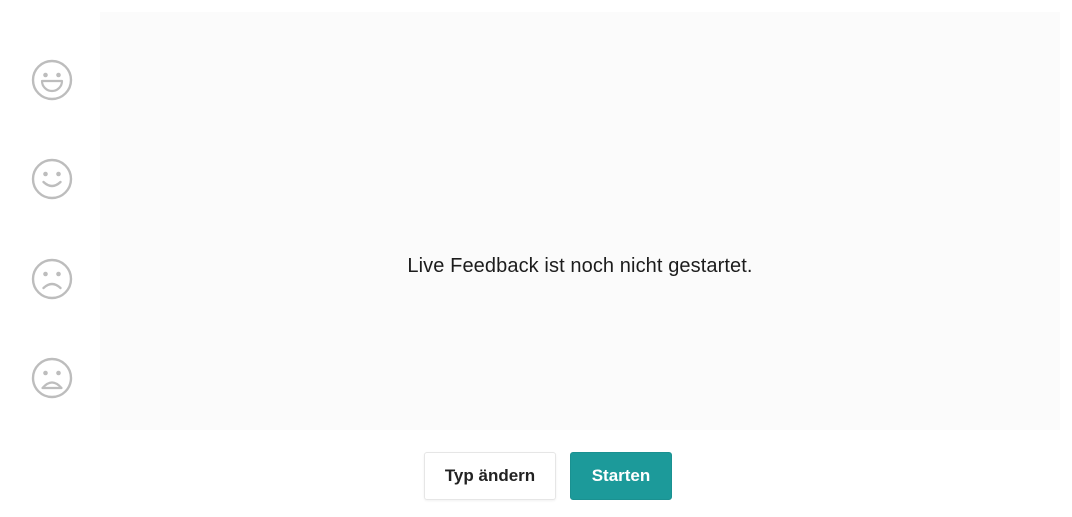 This screenshot has height=517, width=1072. What do you see at coordinates (490, 476) in the screenshot?
I see `change-type-button: Typ ändern` at bounding box center [490, 476].